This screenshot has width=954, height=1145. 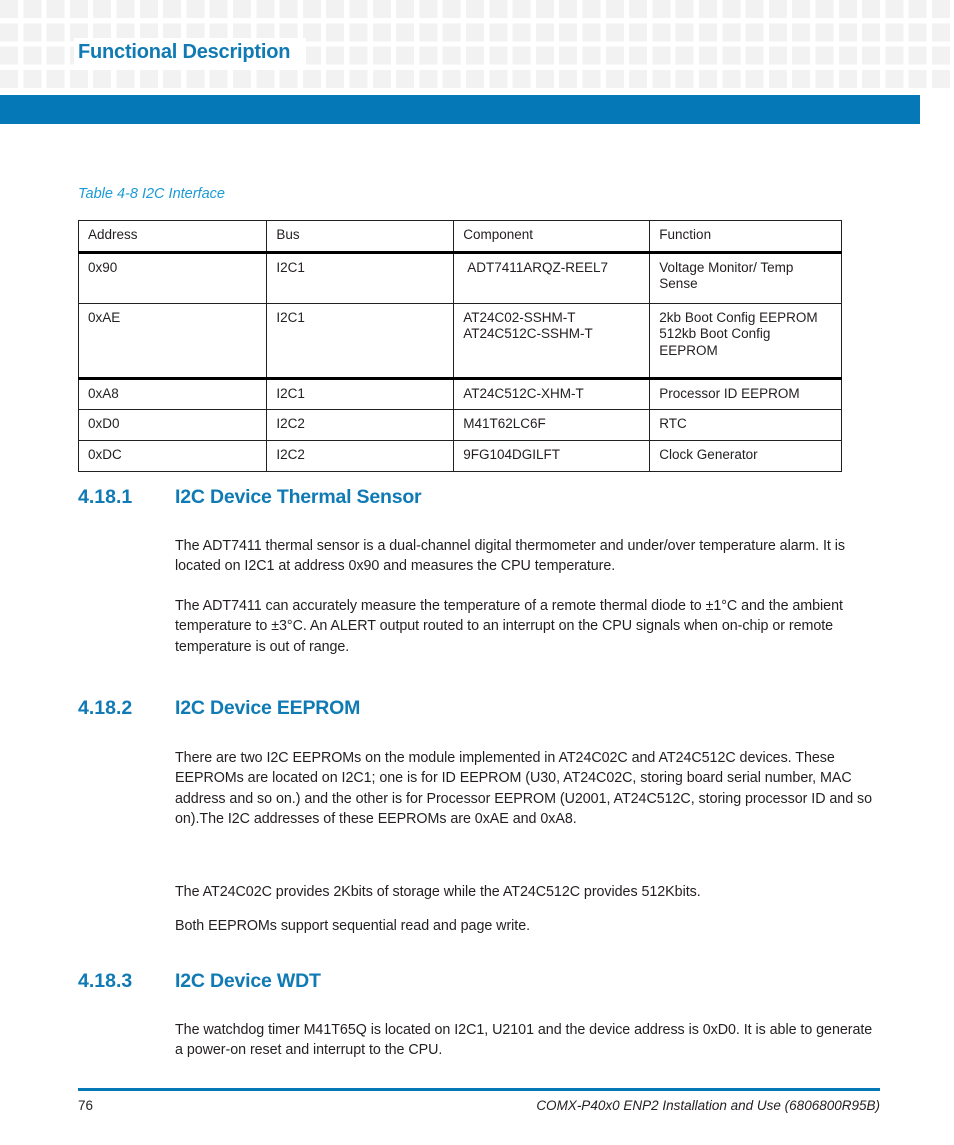 I want to click on cell-component: ADT7411ARQZ-REEL7, so click(x=552, y=277).